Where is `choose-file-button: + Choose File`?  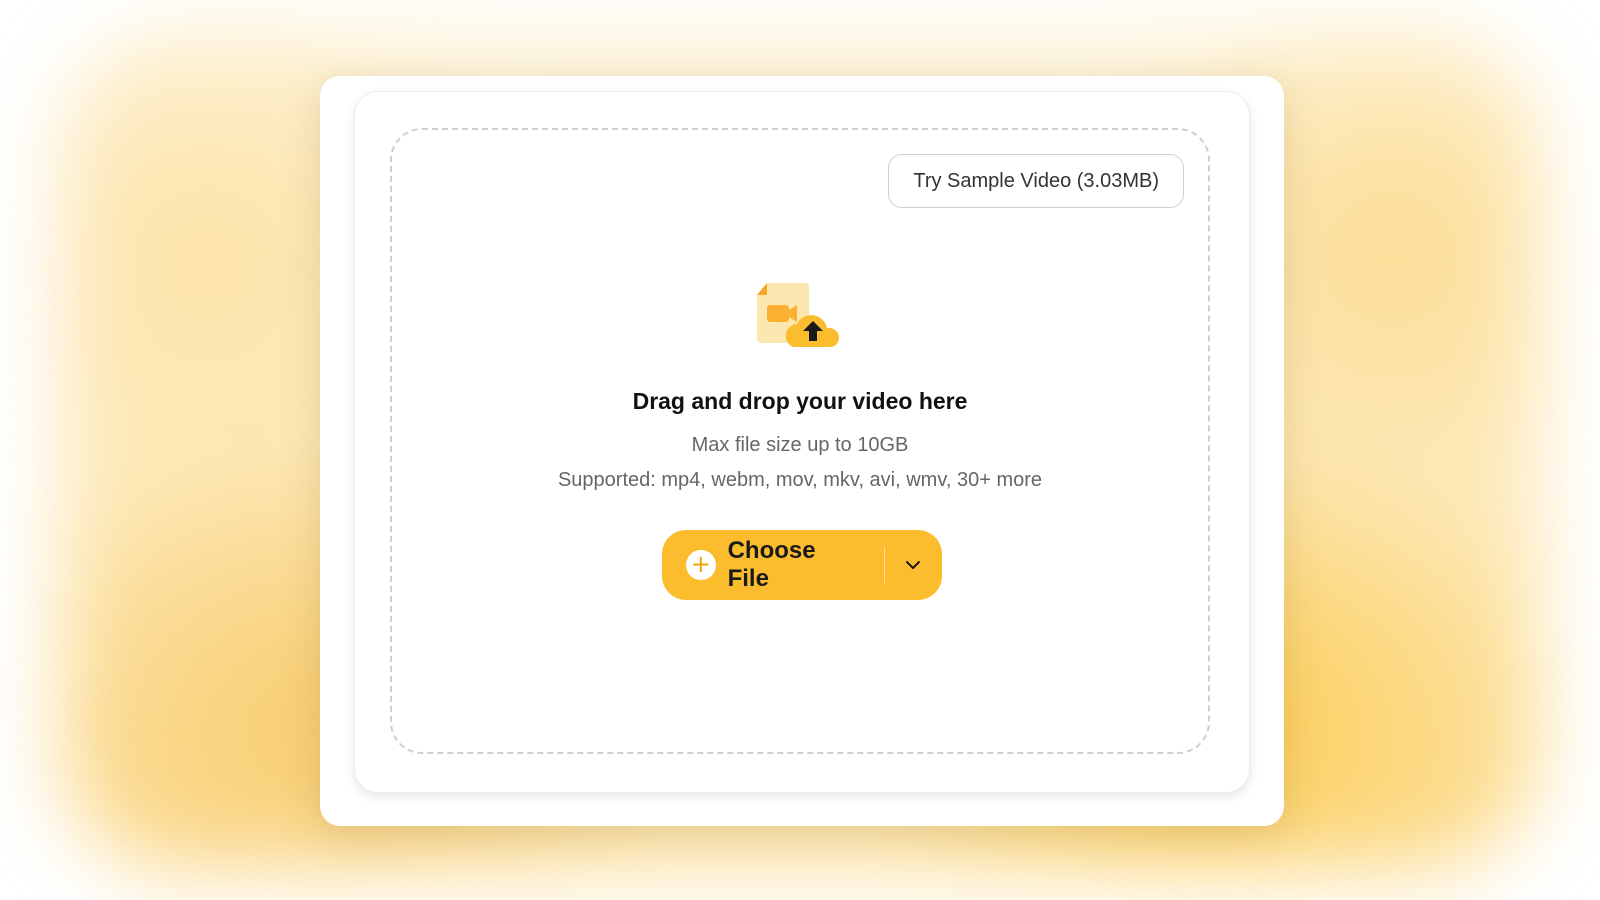
choose-file-button: + Choose File is located at coordinates (773, 565).